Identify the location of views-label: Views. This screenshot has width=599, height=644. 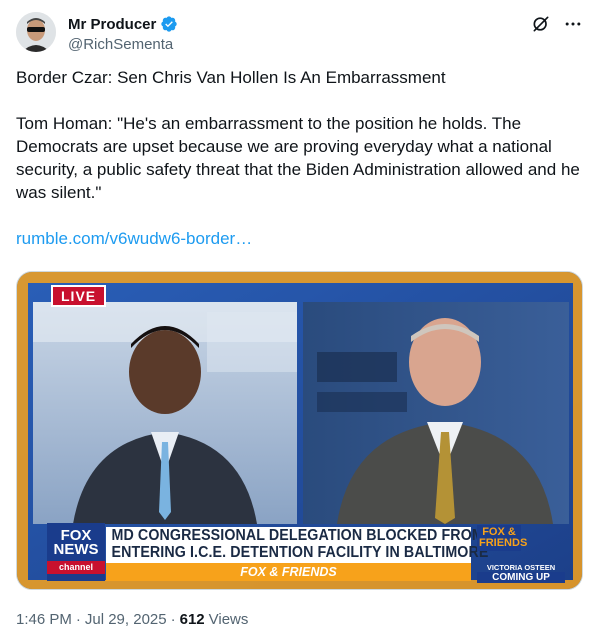
(228, 619).